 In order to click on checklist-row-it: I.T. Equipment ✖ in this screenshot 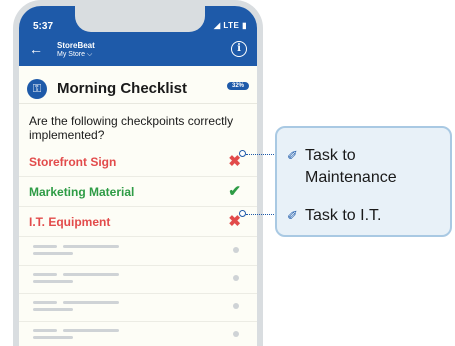, I will do `click(138, 222)`.